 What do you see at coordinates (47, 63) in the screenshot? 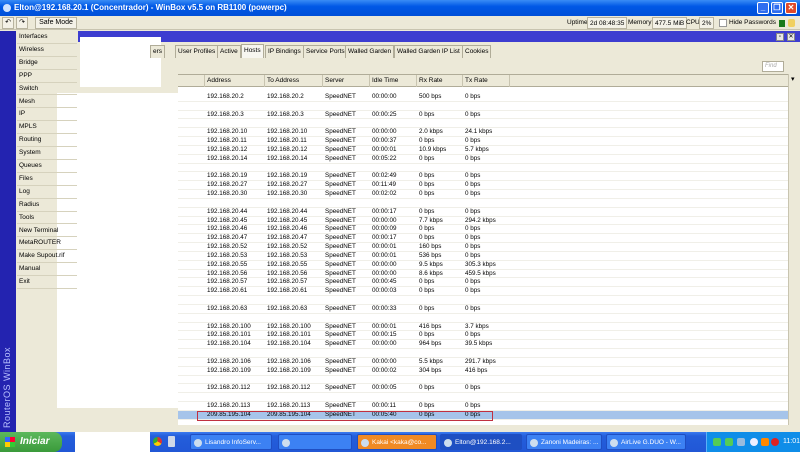
I see `sidebar-item-bridge: Bridge` at bounding box center [47, 63].